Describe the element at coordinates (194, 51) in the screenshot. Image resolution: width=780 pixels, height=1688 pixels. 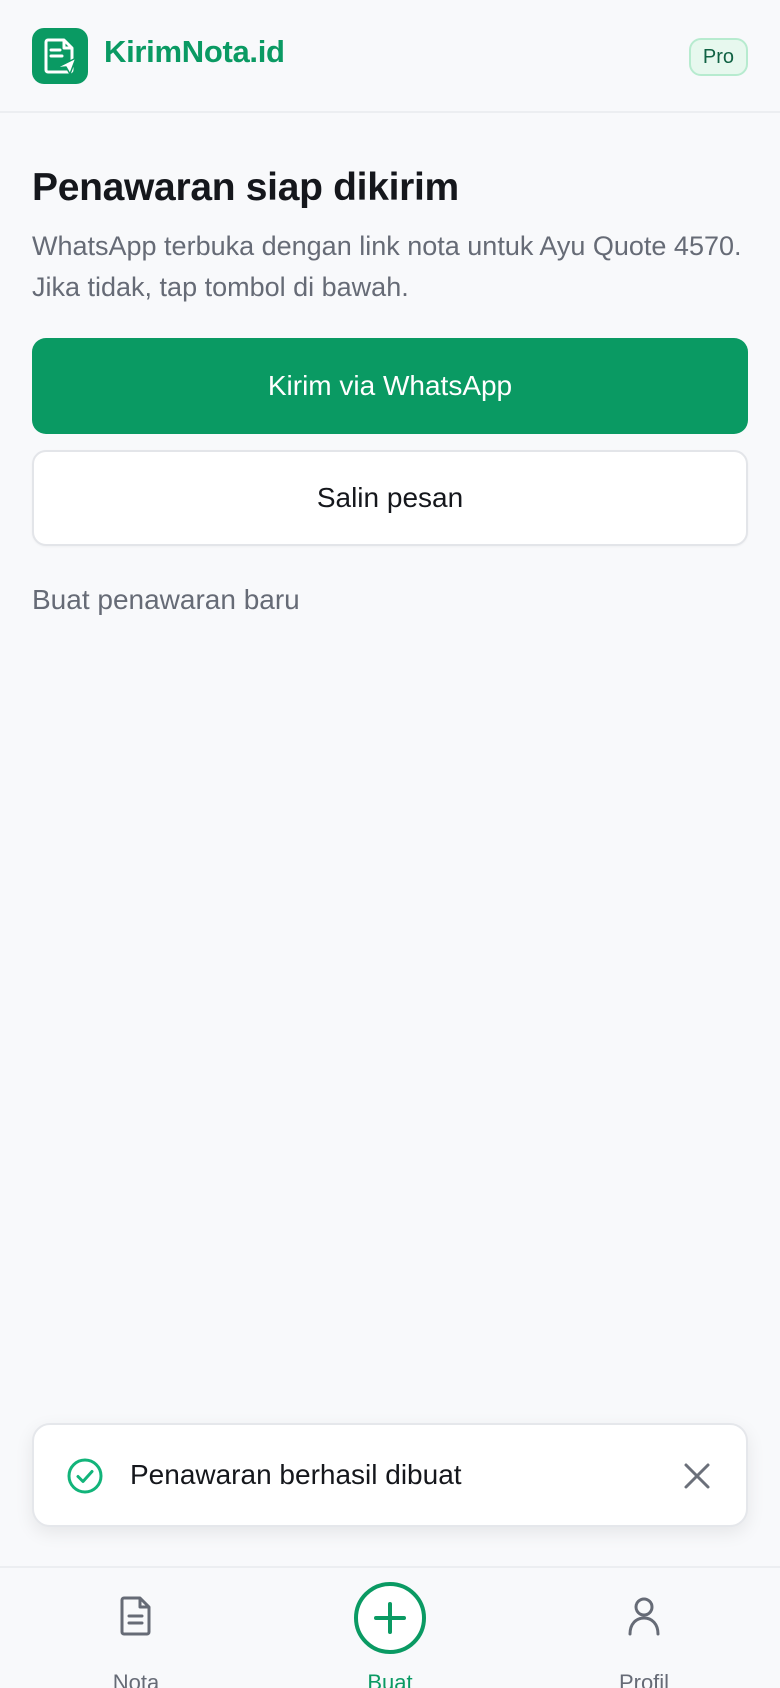
I see `brand-name: KirimNota.id` at that location.